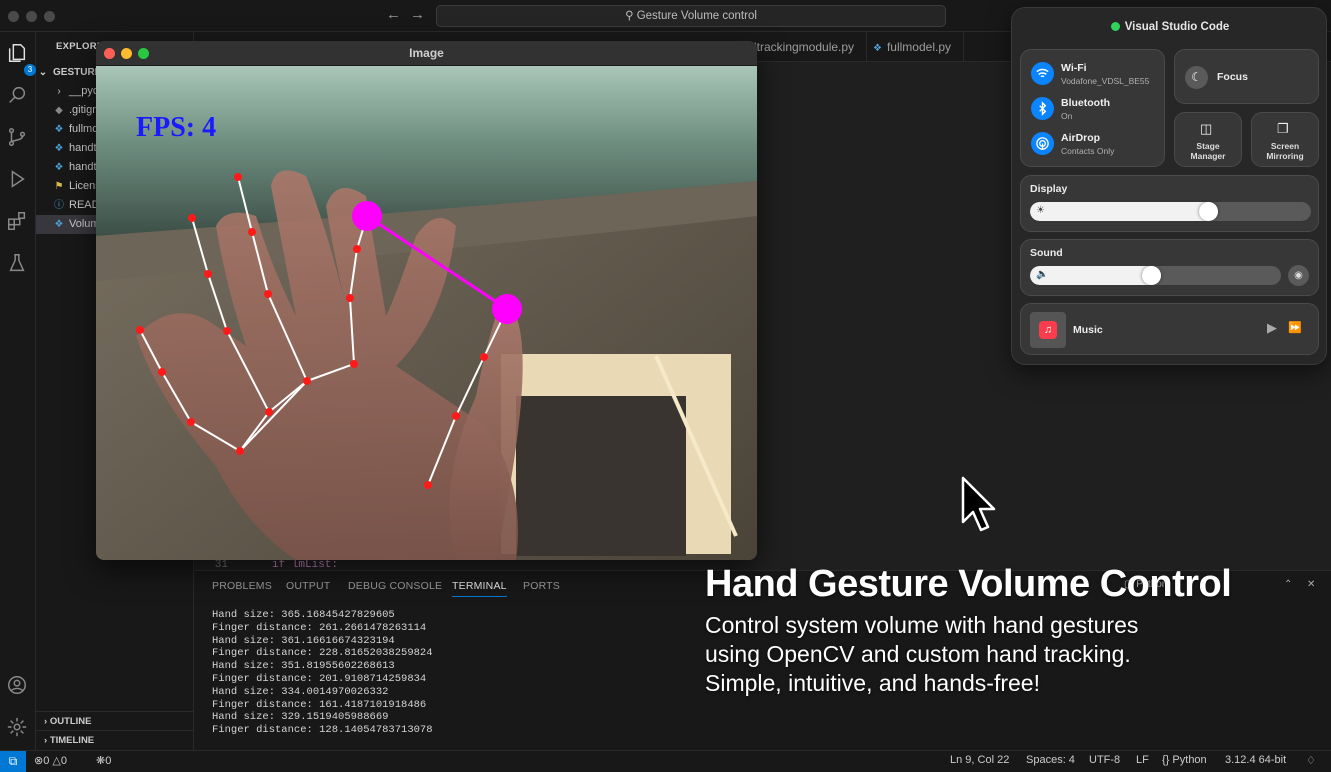 This screenshot has width=1331, height=772. What do you see at coordinates (393, 14) in the screenshot?
I see `back-arrow-icon: ←` at bounding box center [393, 14].